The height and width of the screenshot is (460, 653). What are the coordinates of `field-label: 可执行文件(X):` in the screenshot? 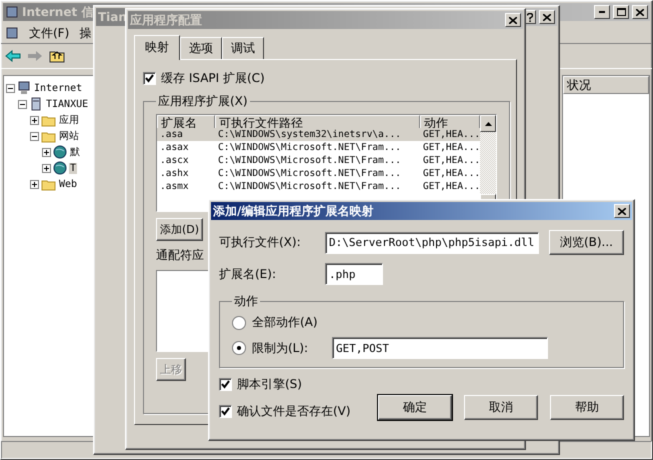 It's located at (260, 242).